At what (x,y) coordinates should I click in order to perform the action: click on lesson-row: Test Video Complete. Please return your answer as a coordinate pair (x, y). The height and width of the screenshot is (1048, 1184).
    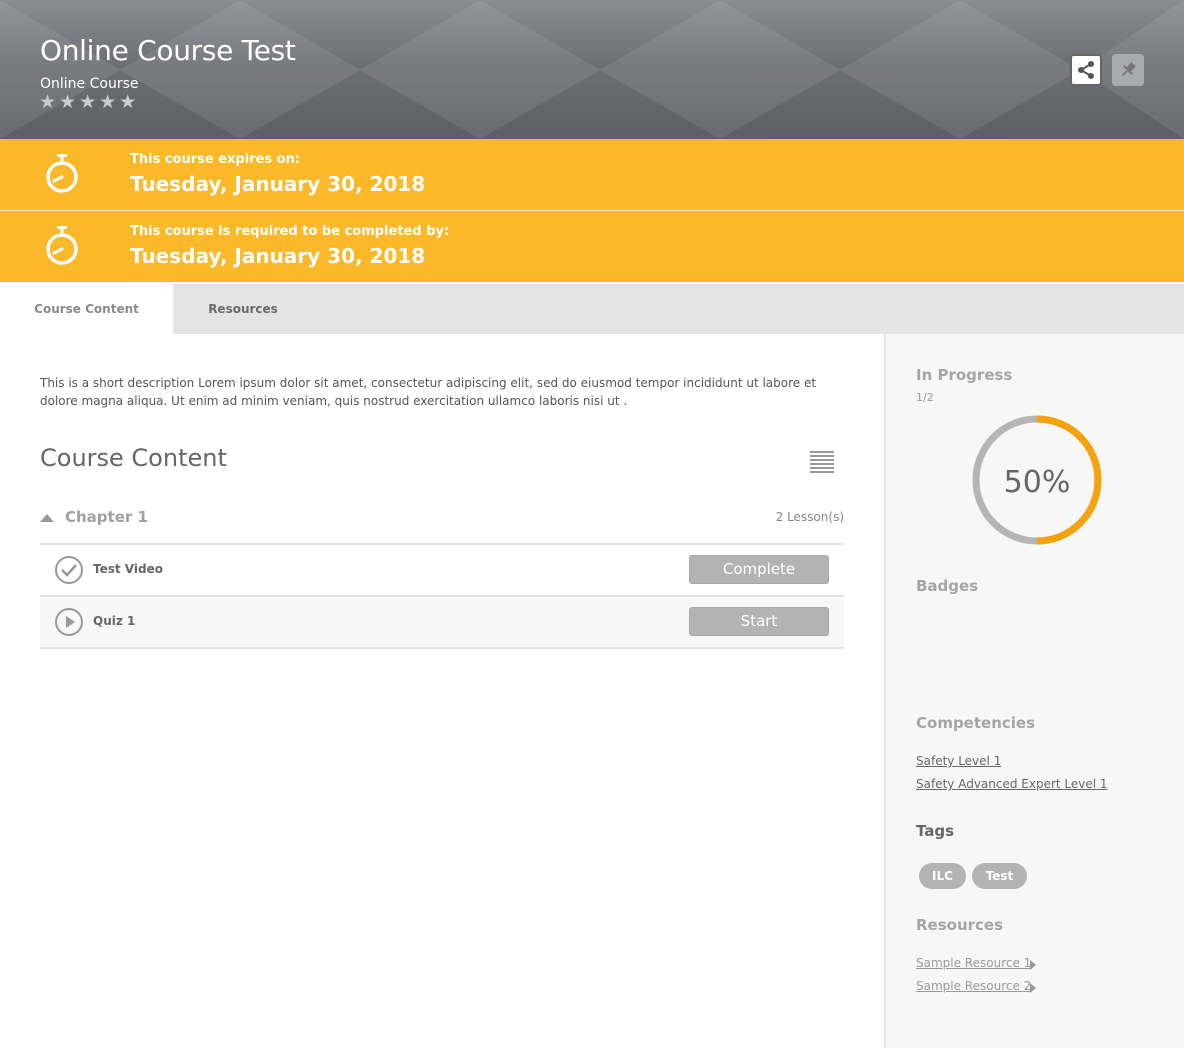
    Looking at the image, I should click on (442, 569).